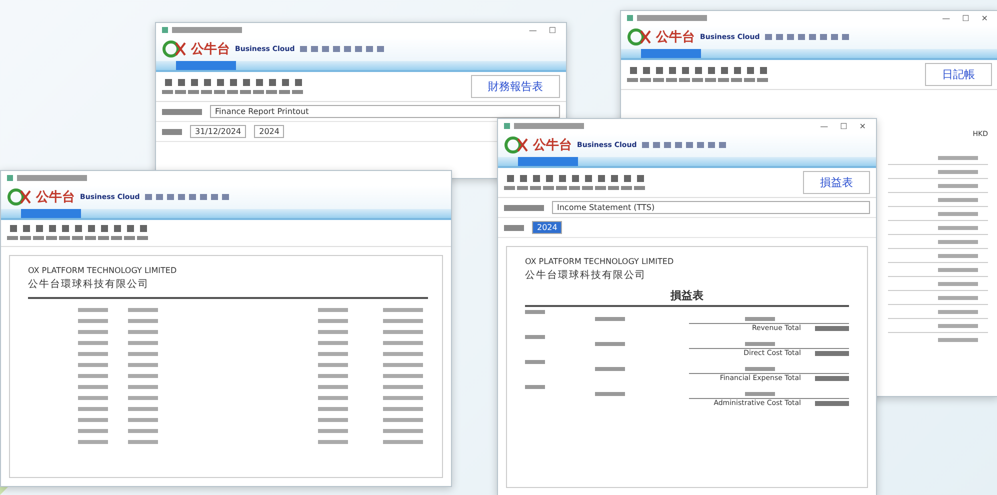 This screenshot has width=997, height=495. I want to click on date-field: 31/12/2024, so click(218, 131).